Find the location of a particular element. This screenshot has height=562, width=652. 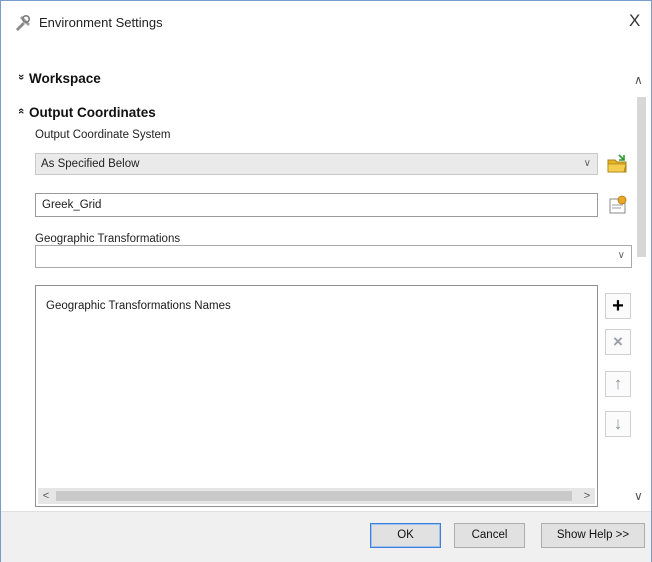

section-output-coordinates-label: Output Coordinates is located at coordinates (92, 112).